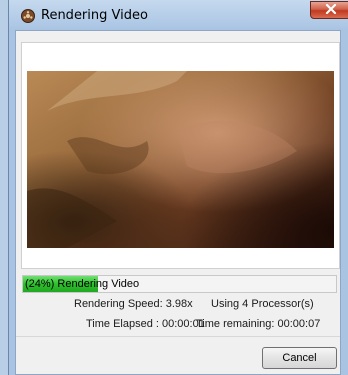  I want to click on film-reel-icon, so click(28, 16).